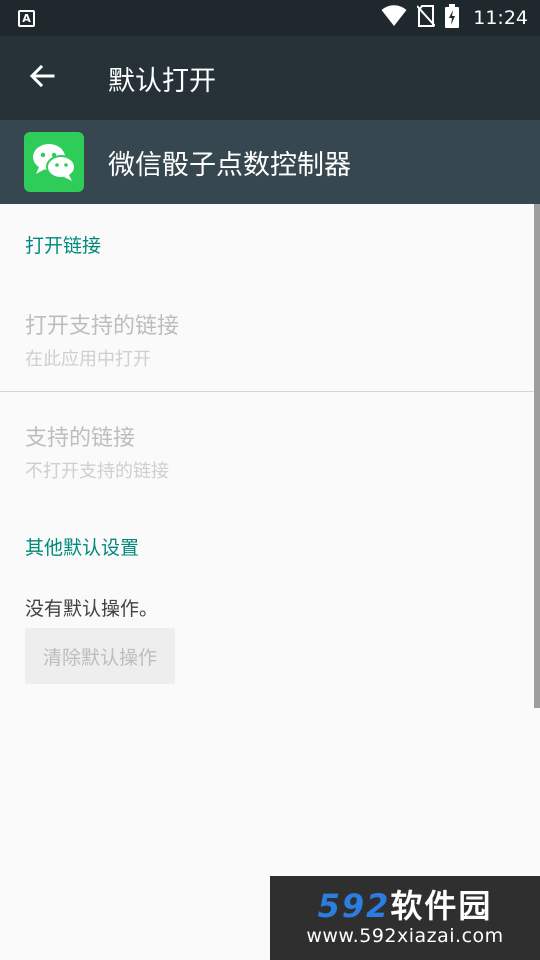  I want to click on pref-title: 支持的链接, so click(80, 438).